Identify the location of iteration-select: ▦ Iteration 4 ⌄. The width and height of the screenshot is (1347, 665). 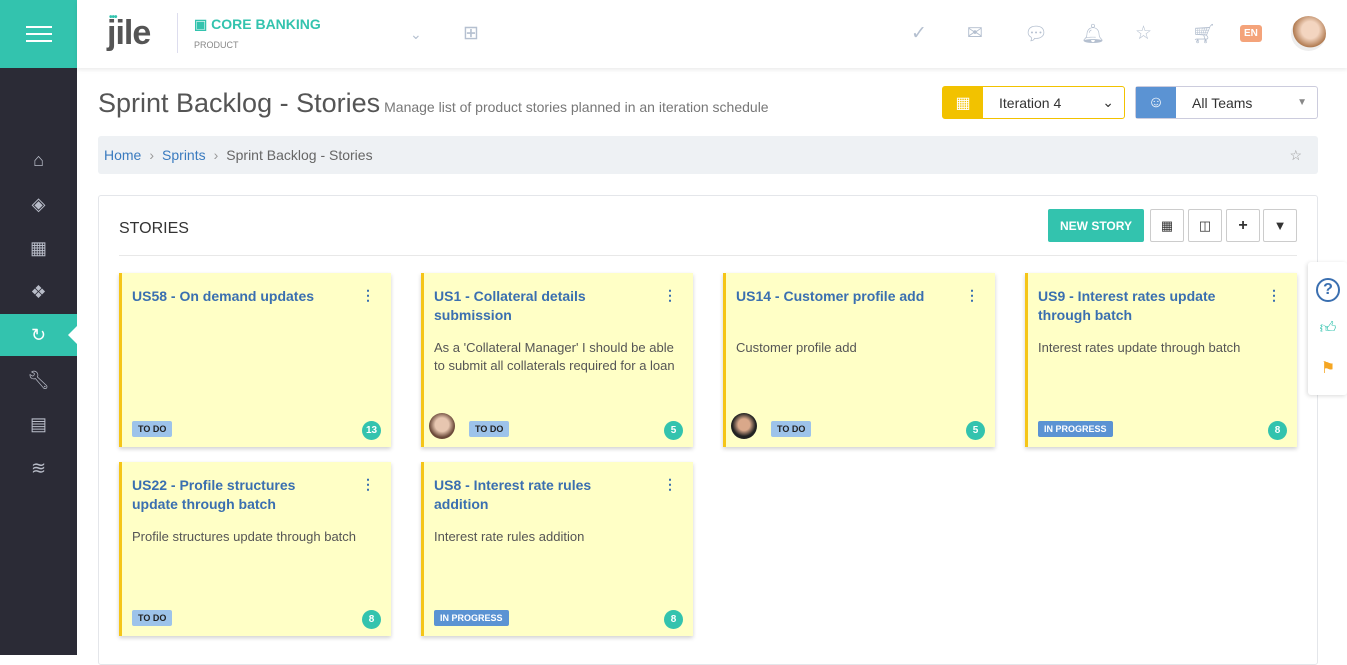
(1033, 102).